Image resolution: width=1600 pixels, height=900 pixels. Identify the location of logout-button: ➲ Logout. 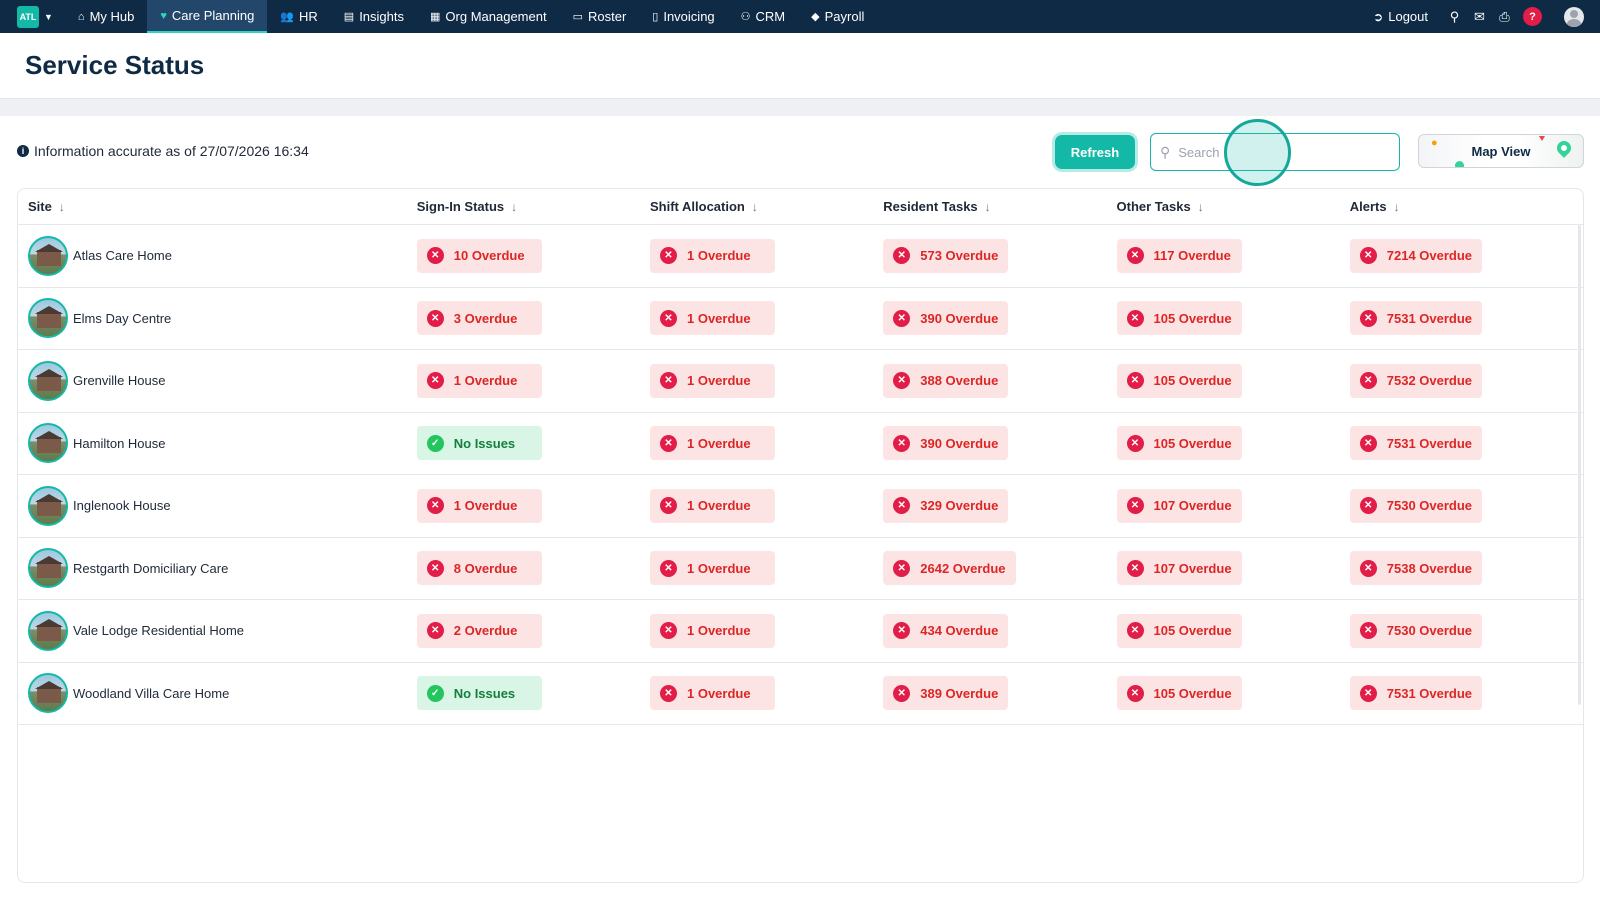
(1400, 16).